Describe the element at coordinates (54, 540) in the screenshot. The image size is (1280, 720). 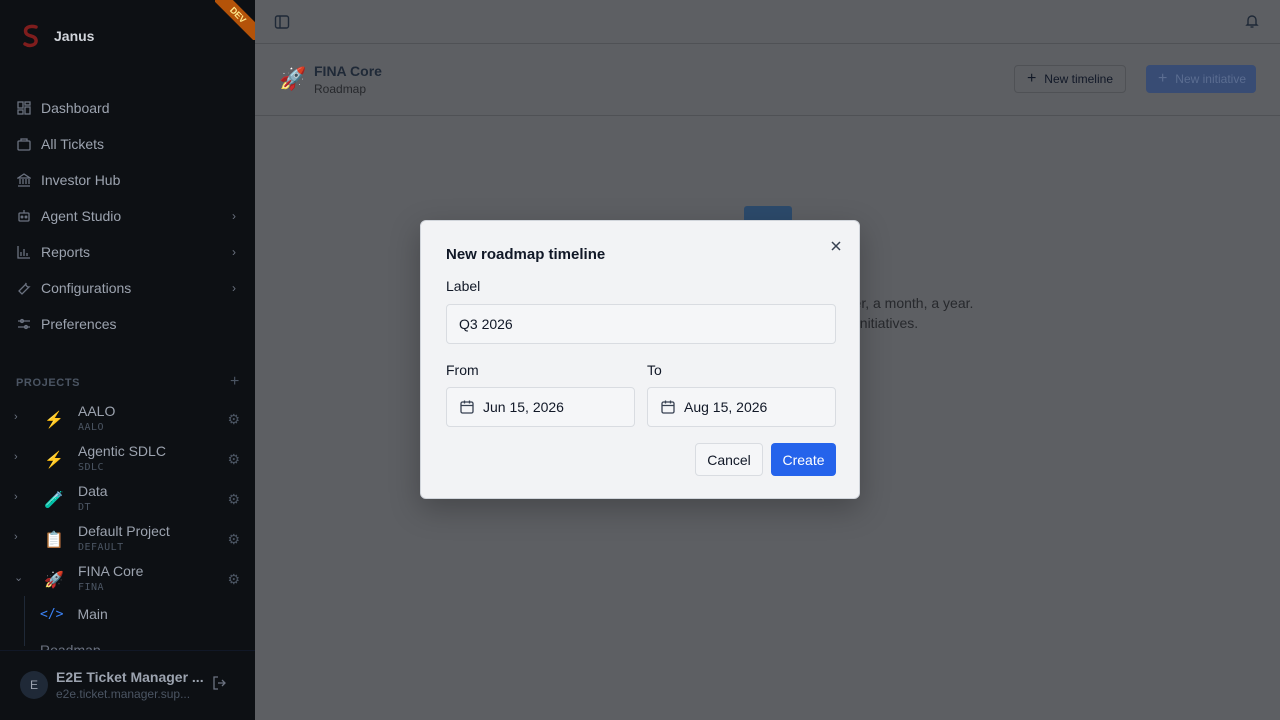
I see `project-emoji-icon: 📋` at that location.